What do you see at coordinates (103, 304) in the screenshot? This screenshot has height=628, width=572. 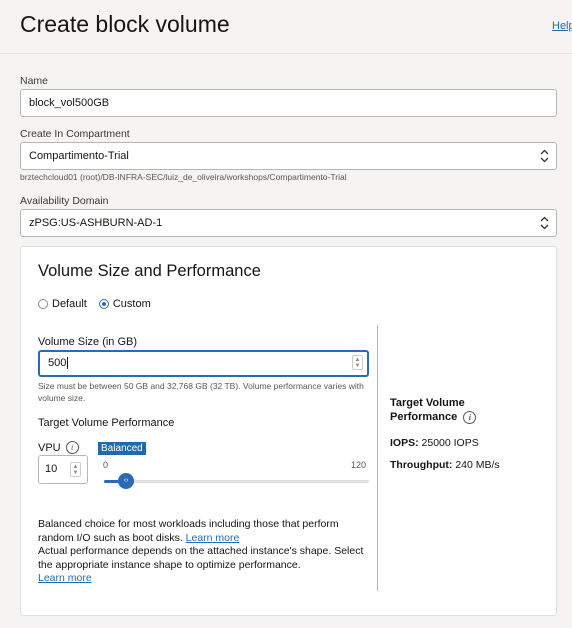 I see `radio-custom-circle` at bounding box center [103, 304].